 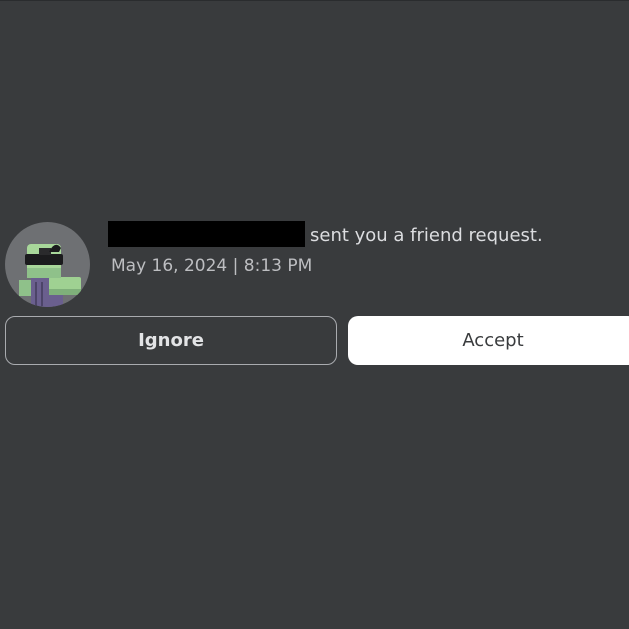 I want to click on accept-button: Accept, so click(x=488, y=340).